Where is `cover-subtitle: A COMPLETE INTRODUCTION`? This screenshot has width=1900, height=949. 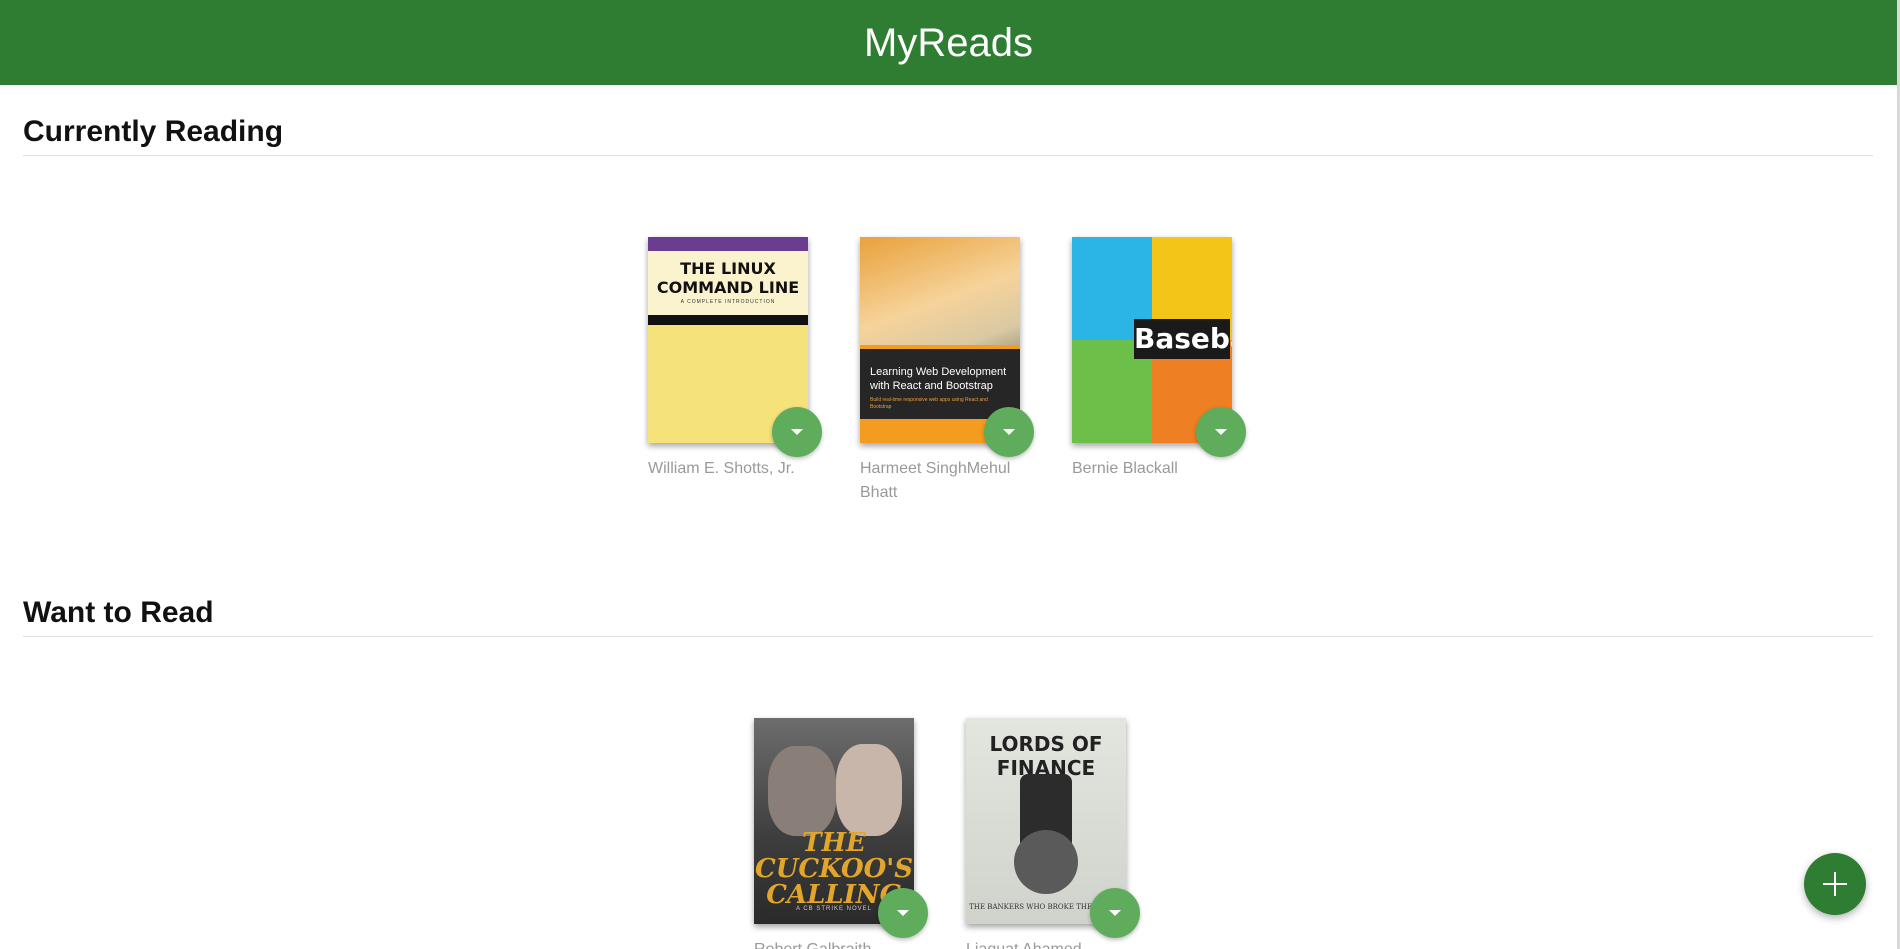
cover-subtitle: A COMPLETE INTRODUCTION is located at coordinates (728, 302).